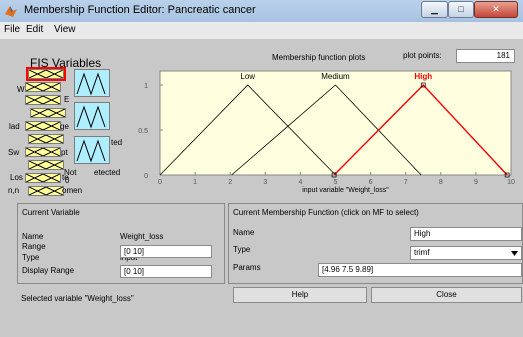  I want to click on mf-label-low: Low, so click(247, 76).